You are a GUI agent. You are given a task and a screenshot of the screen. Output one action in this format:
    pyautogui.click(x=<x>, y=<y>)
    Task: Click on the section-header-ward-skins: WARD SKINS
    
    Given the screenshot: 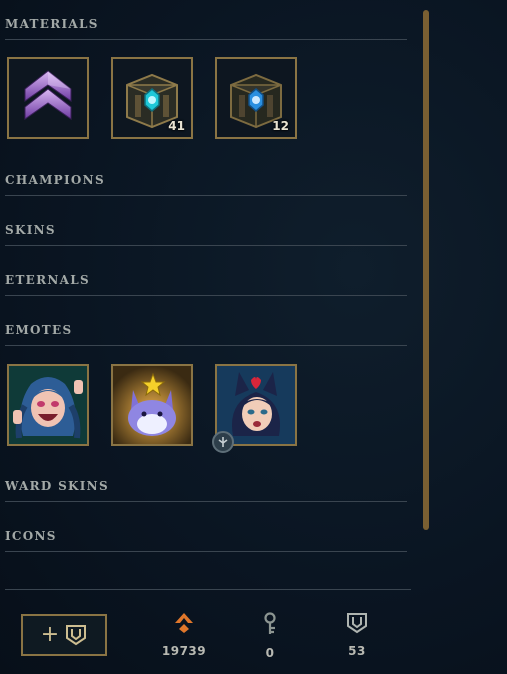 What is the action you would take?
    pyautogui.click(x=206, y=486)
    